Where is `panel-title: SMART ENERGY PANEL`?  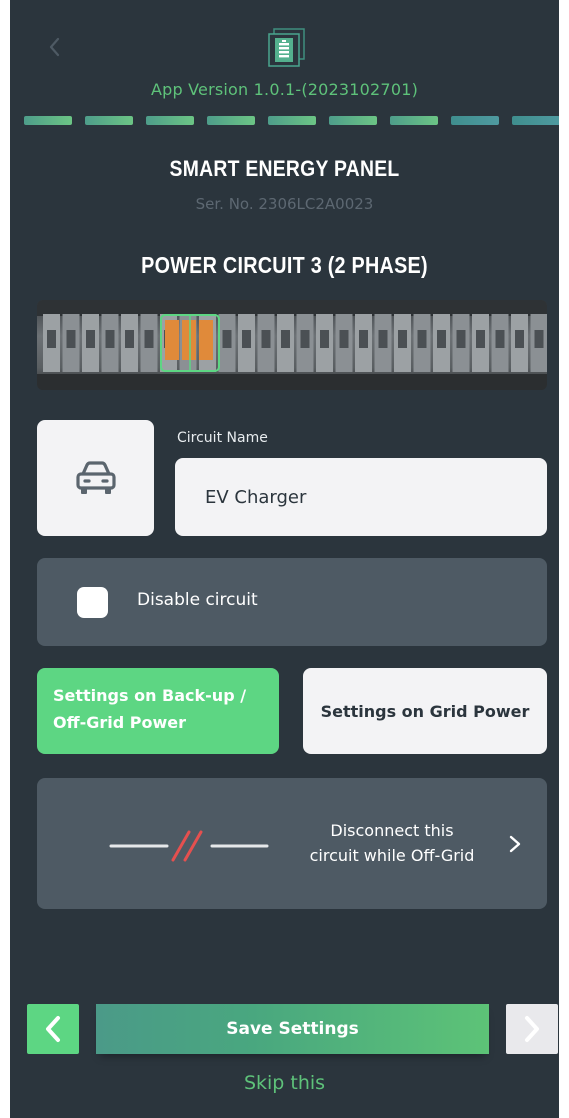
panel-title: SMART ENERGY PANEL is located at coordinates (284, 168).